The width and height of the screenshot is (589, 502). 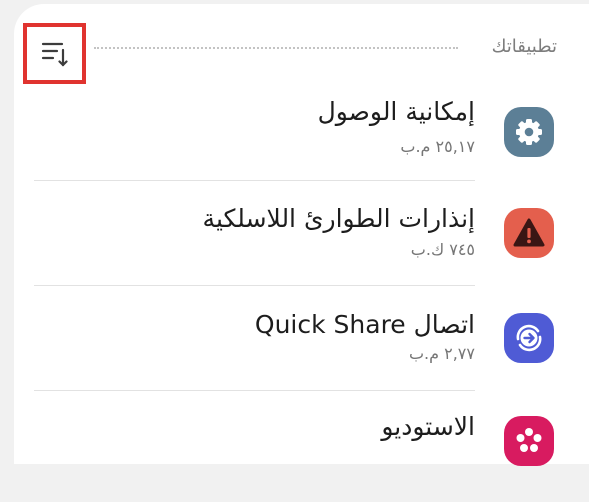 What do you see at coordinates (529, 132) in the screenshot?
I see `gear-icon` at bounding box center [529, 132].